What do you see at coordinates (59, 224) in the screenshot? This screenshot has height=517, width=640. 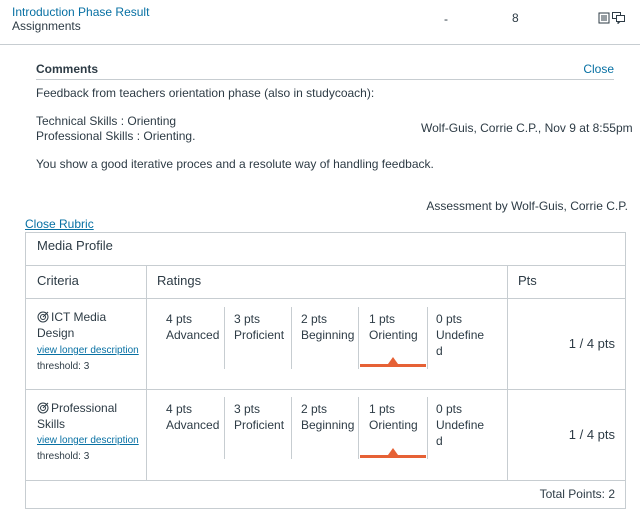 I see `close-rubric-link: Close Rubric` at bounding box center [59, 224].